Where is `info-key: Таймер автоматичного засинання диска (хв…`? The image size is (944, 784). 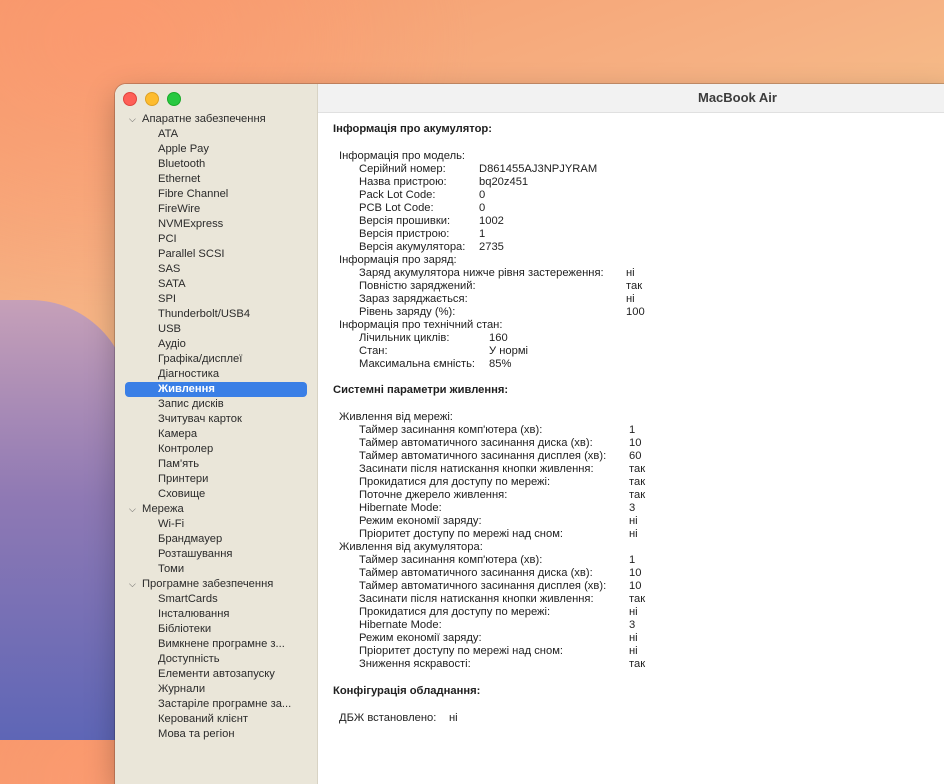 info-key: Таймер автоматичного засинання диска (хв… is located at coordinates (476, 573).